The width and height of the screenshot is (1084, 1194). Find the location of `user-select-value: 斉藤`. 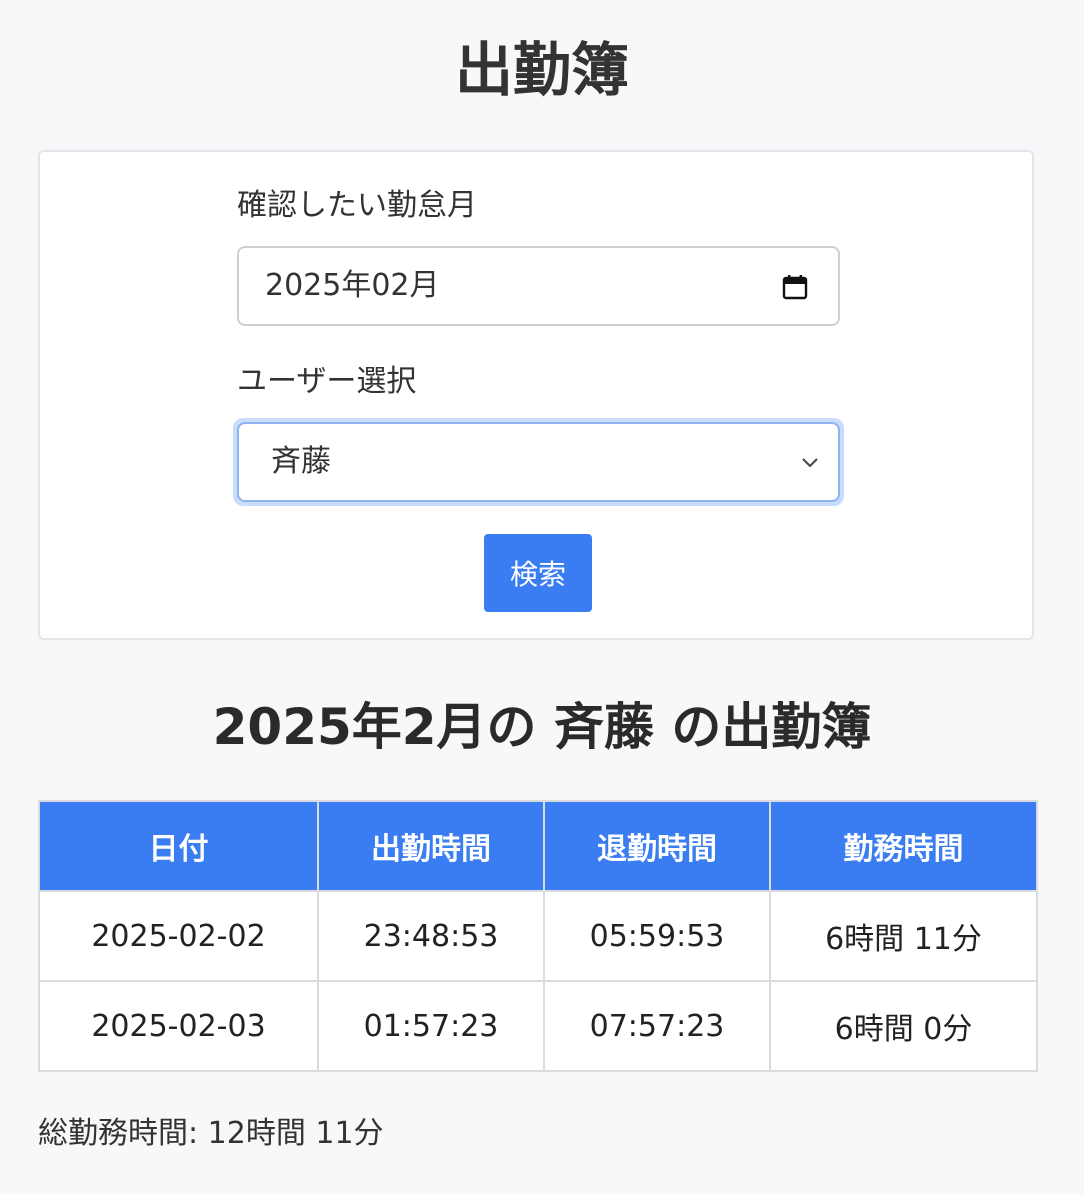

user-select-value: 斉藤 is located at coordinates (301, 461).